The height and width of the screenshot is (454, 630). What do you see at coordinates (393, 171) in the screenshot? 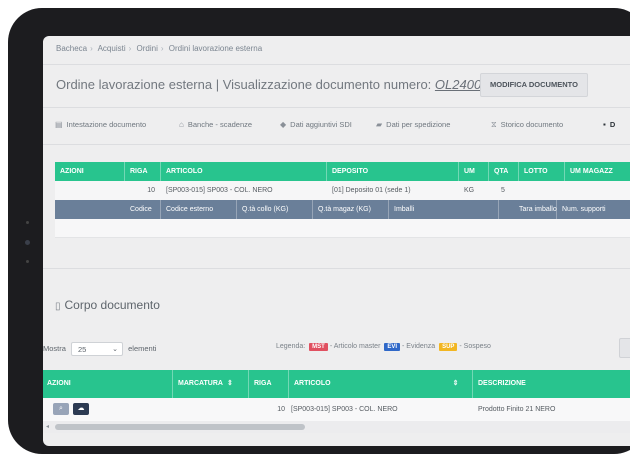
I see `column-header: DEPOSITO` at bounding box center [393, 171].